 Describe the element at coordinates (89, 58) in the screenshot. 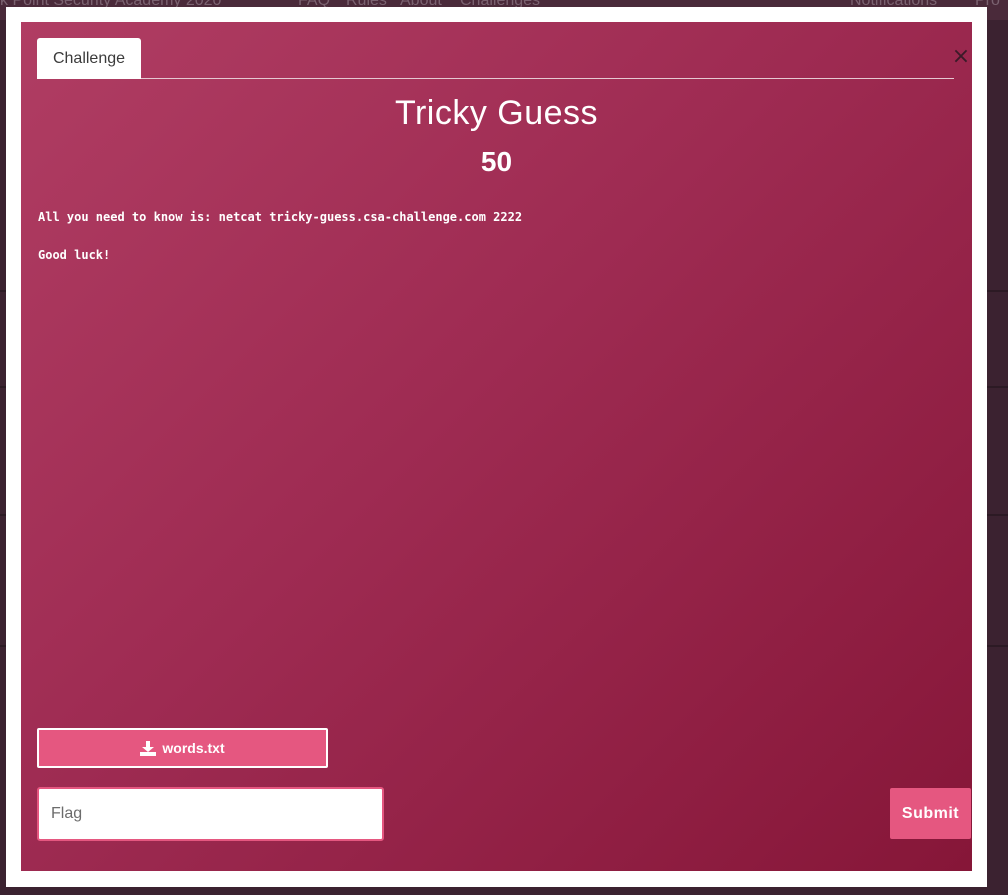

I see `tab-challenge: Challenge` at that location.